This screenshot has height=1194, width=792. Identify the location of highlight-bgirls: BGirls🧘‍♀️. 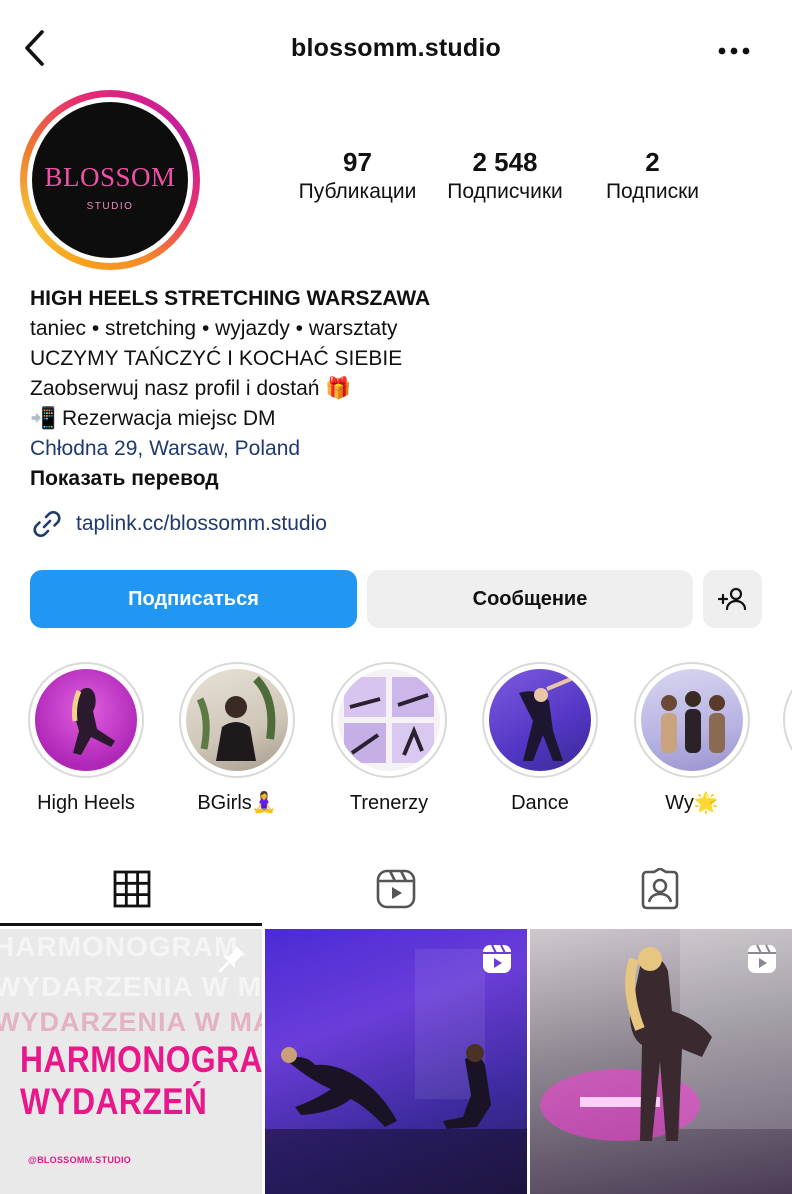
(237, 739).